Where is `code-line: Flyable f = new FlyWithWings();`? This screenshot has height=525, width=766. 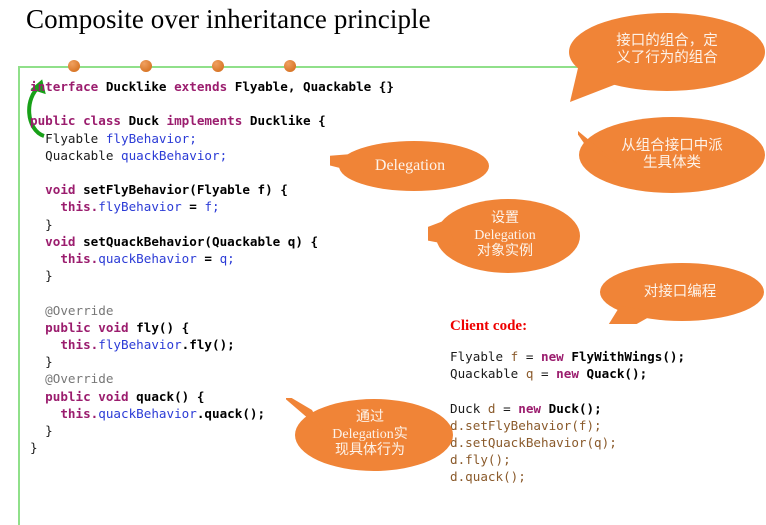
code-line: Flyable f = new FlyWithWings(); is located at coordinates (567, 356).